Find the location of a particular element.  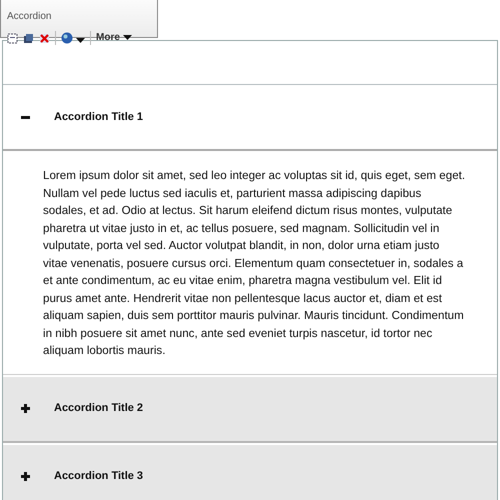

delete-icon is located at coordinates (44, 38).